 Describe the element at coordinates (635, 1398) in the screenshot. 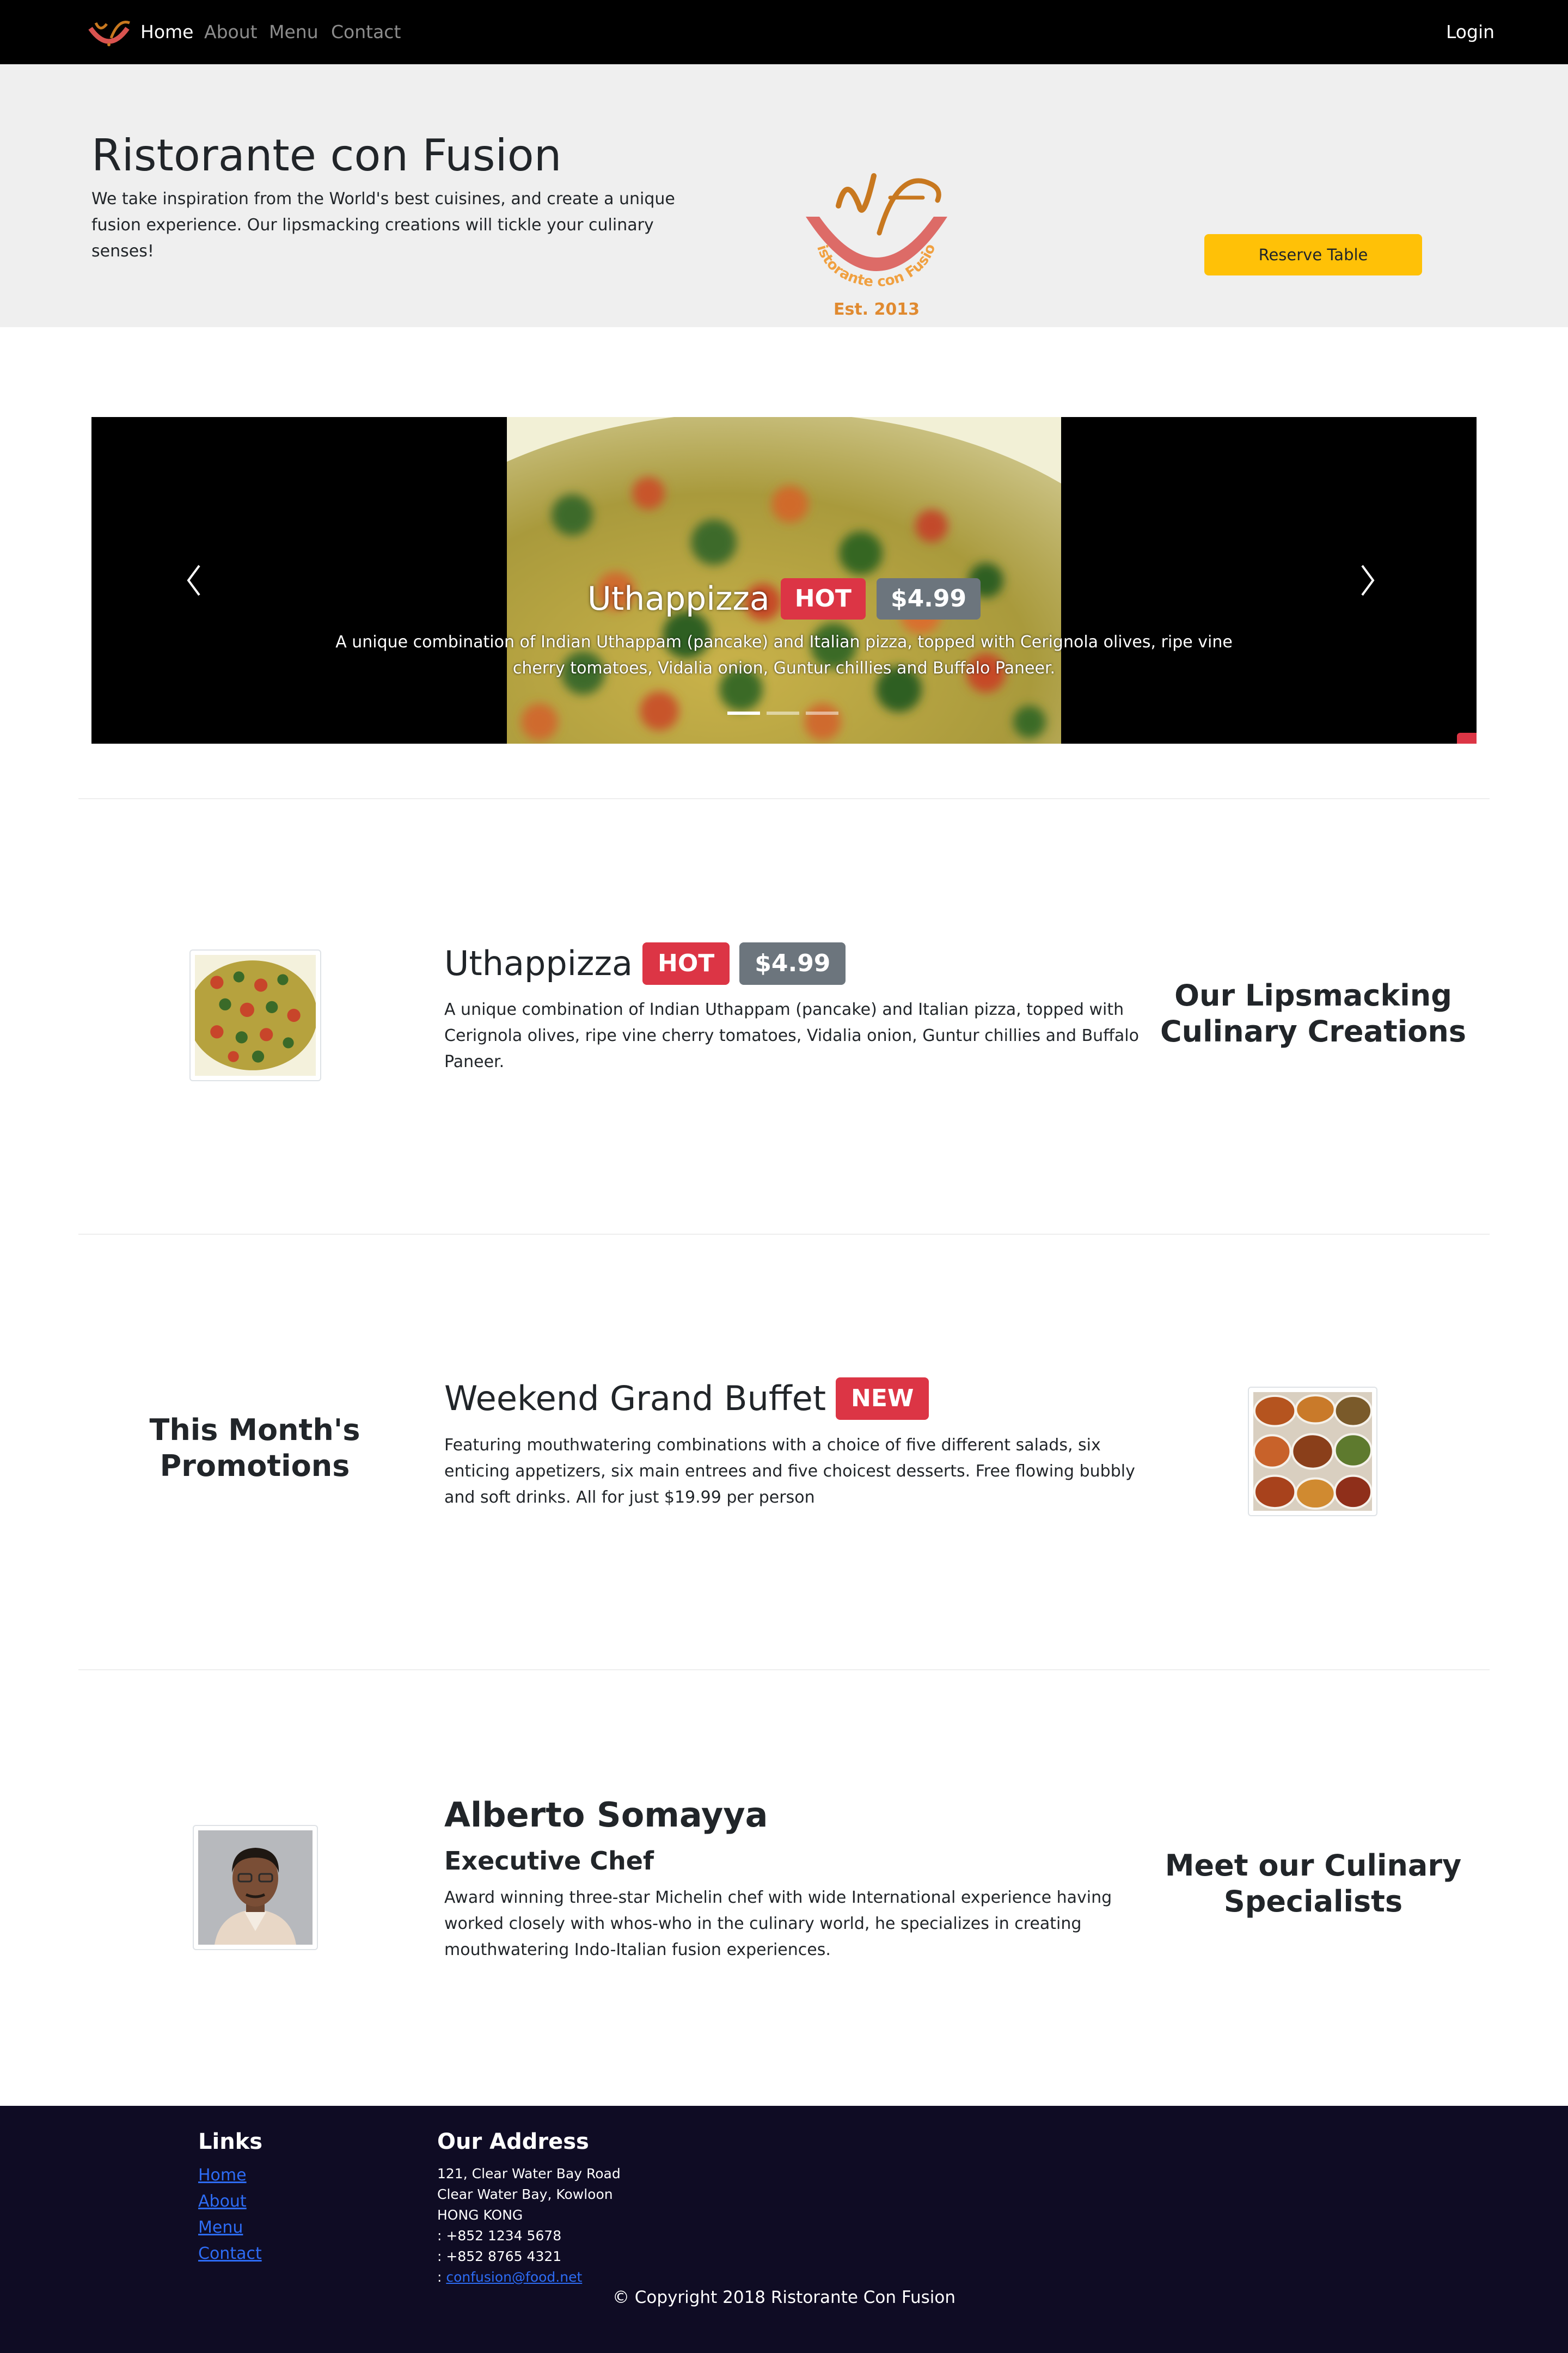

I see `promotion-title: Weekend Grand Buffet` at that location.